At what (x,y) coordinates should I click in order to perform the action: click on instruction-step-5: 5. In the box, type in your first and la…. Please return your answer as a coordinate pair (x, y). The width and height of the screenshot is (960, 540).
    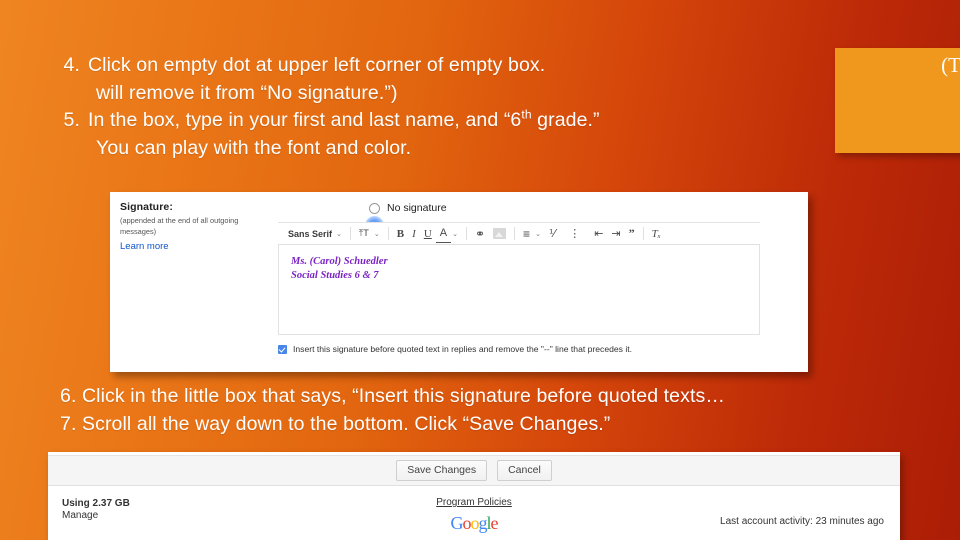
    Looking at the image, I should click on (432, 121).